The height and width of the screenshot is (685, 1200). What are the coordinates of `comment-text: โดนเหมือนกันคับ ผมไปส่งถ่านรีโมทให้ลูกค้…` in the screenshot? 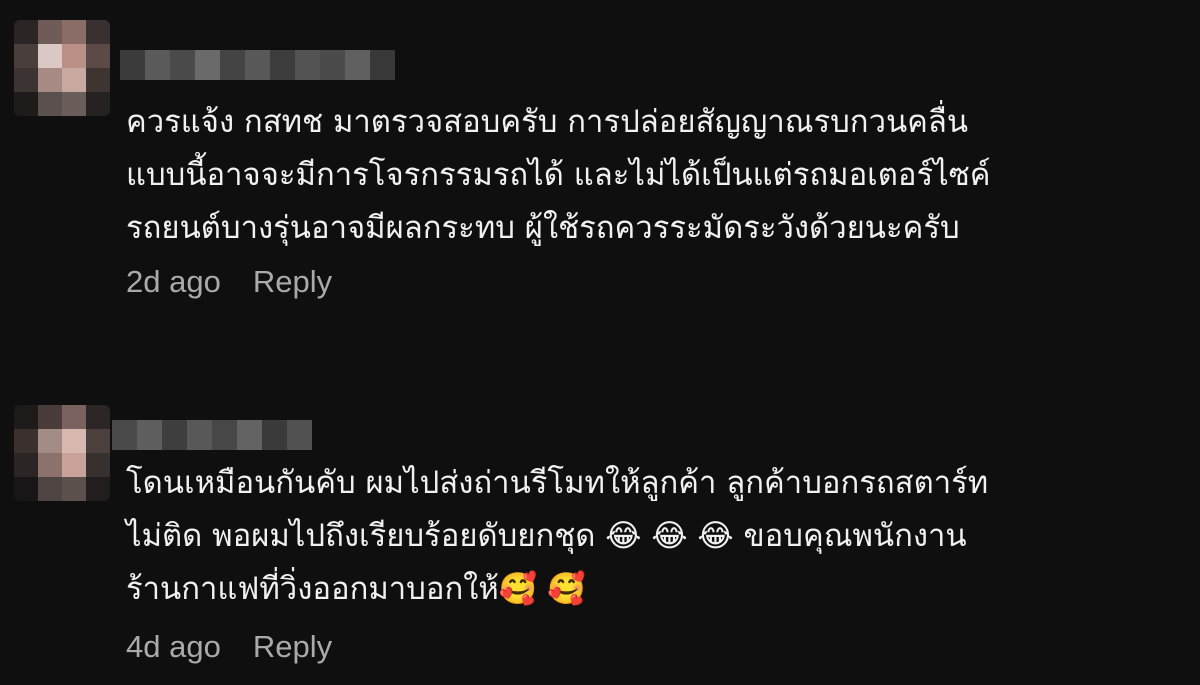 It's located at (557, 536).